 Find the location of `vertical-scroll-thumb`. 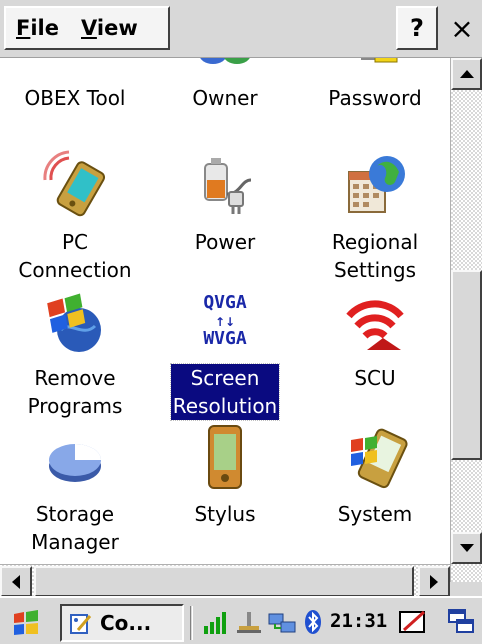

vertical-scroll-thumb is located at coordinates (466, 365).